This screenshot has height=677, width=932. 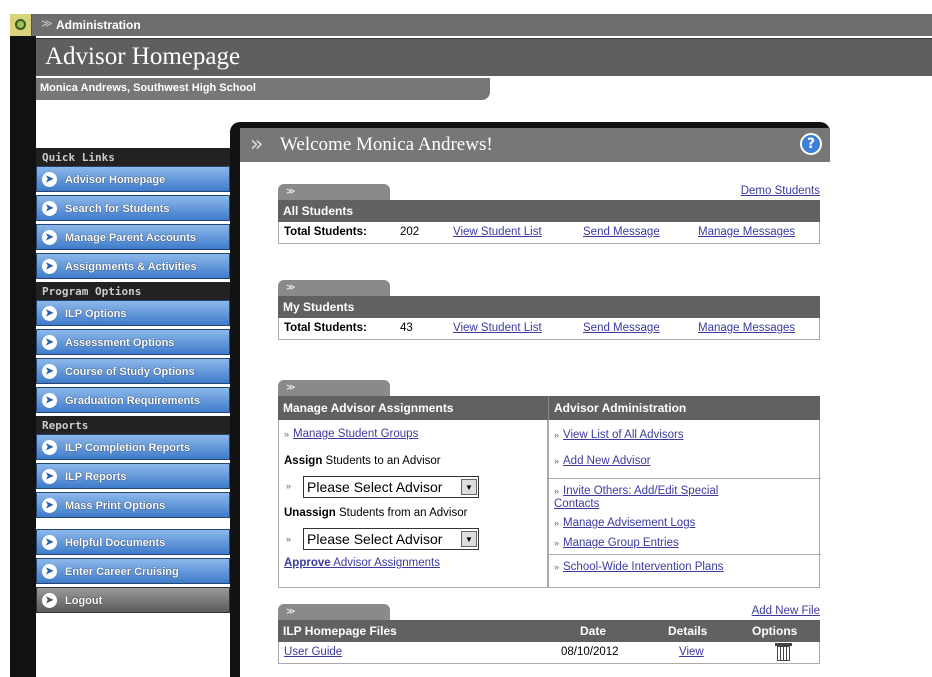 I want to click on sidebar-item-label: Course of Study Options, so click(x=130, y=372).